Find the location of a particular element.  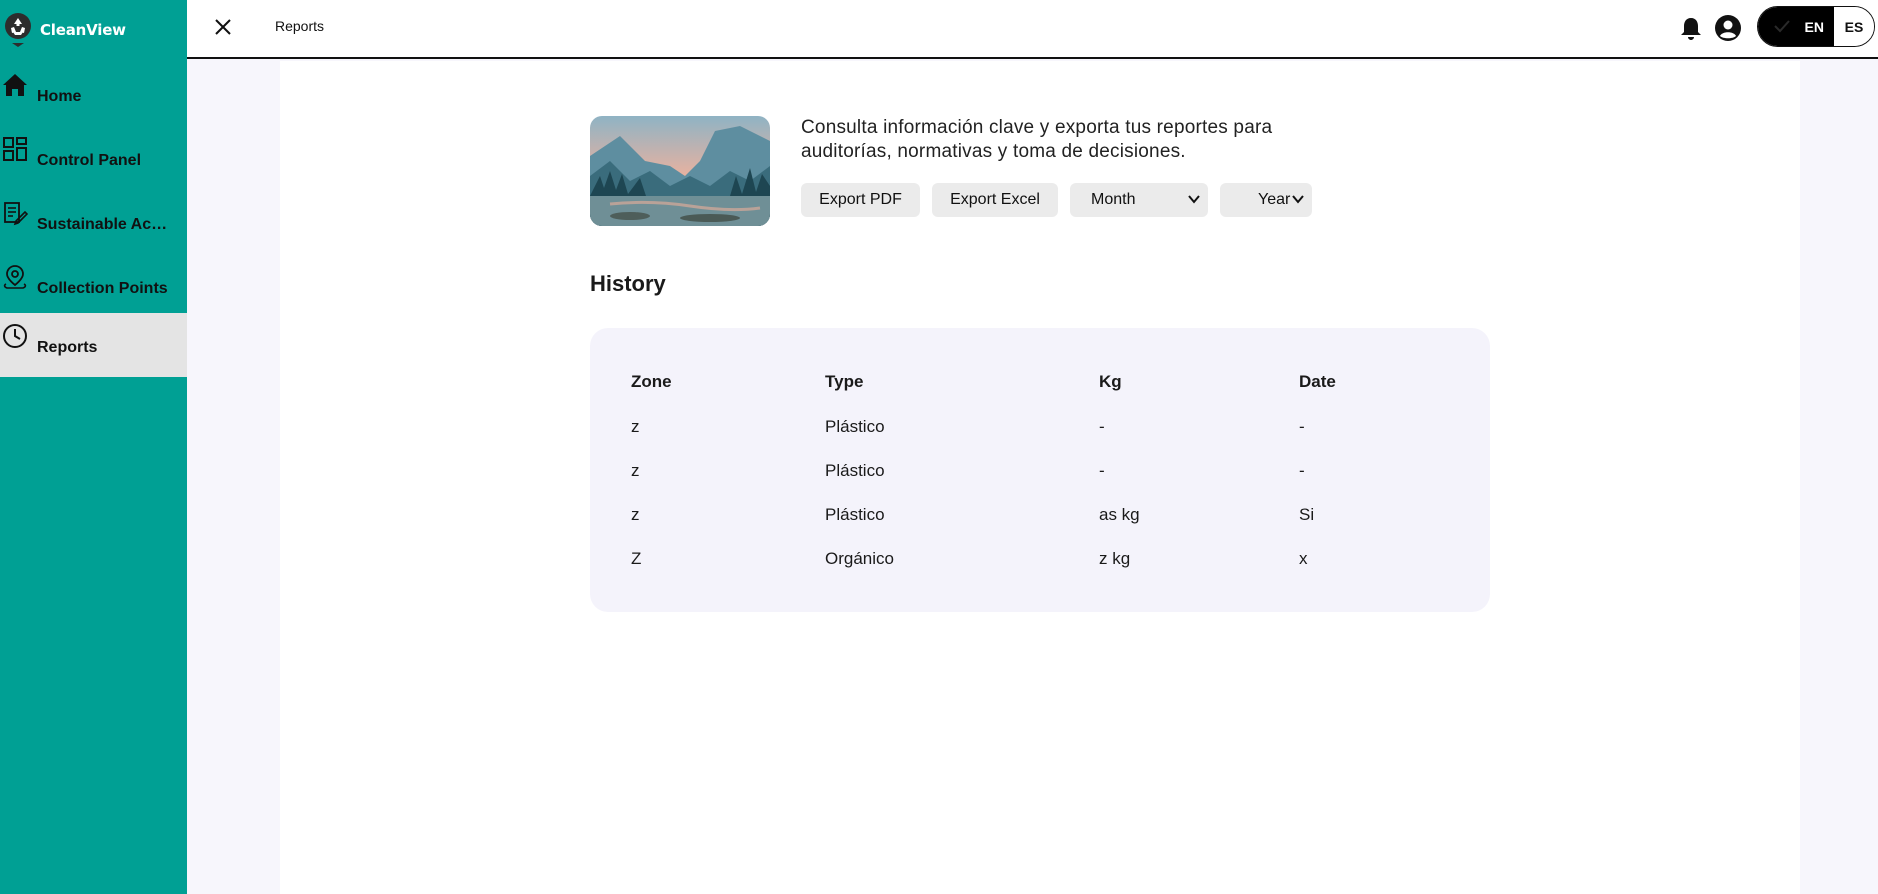

cell-kg: z kg is located at coordinates (1115, 558).